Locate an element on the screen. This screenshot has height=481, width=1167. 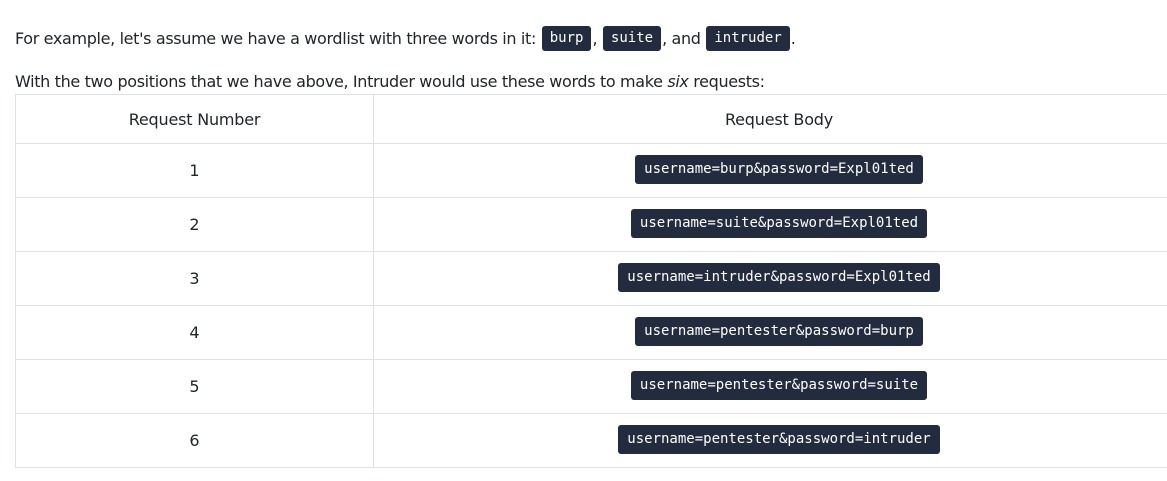
table-row: 6 username=pentester&password=intruder is located at coordinates (591, 440).